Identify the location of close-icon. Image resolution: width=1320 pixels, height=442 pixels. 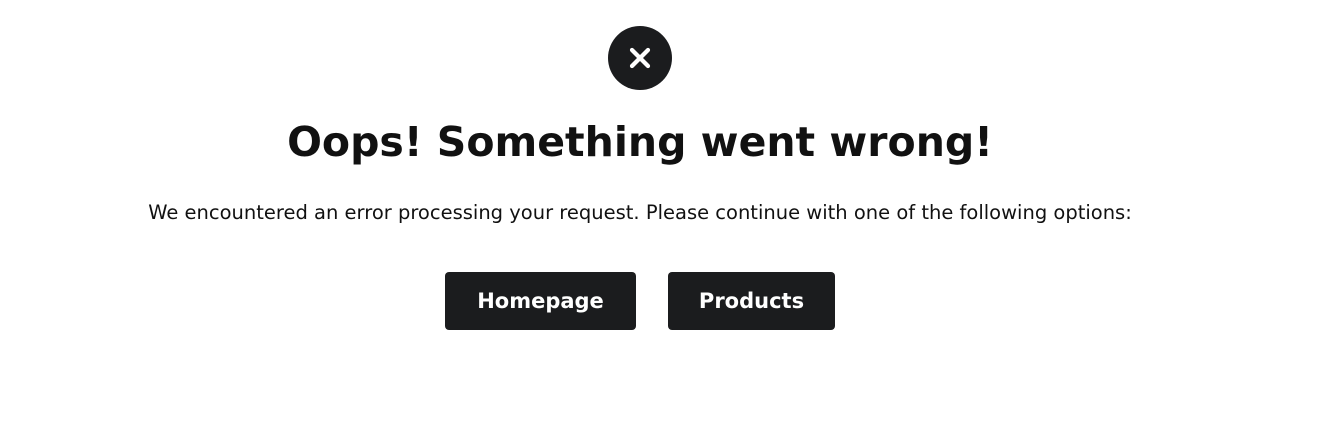
(640, 58).